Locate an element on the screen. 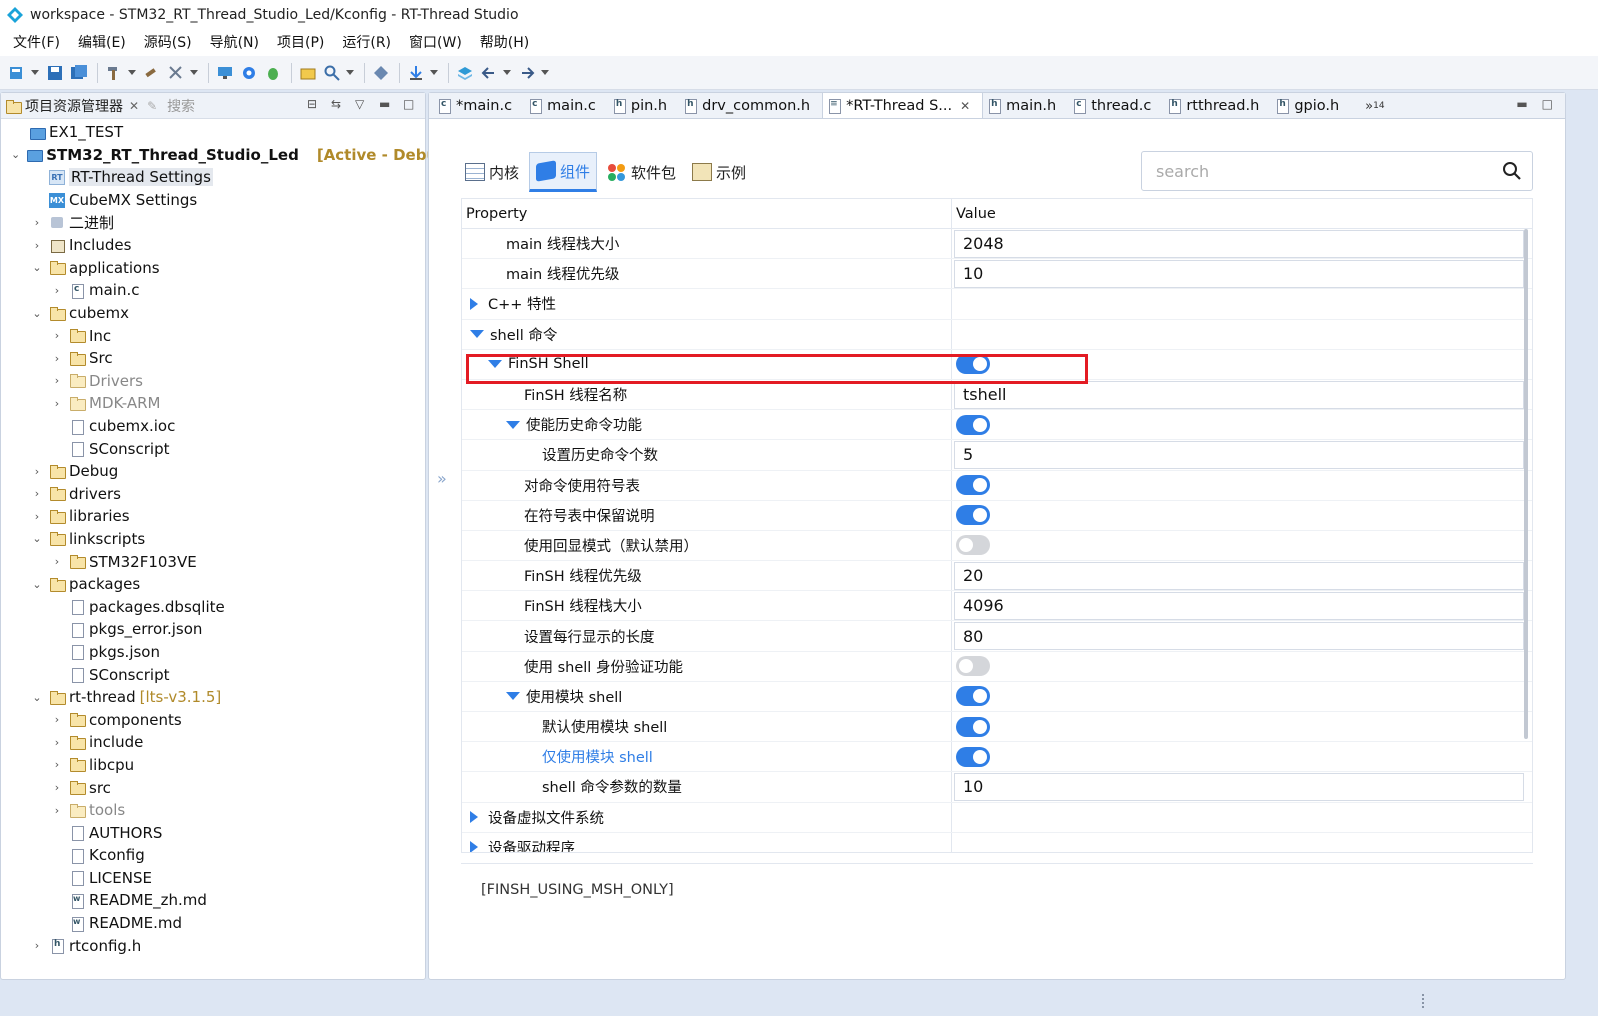 This screenshot has width=1598, height=1016. tree-item: Kconfig is located at coordinates (213, 855).